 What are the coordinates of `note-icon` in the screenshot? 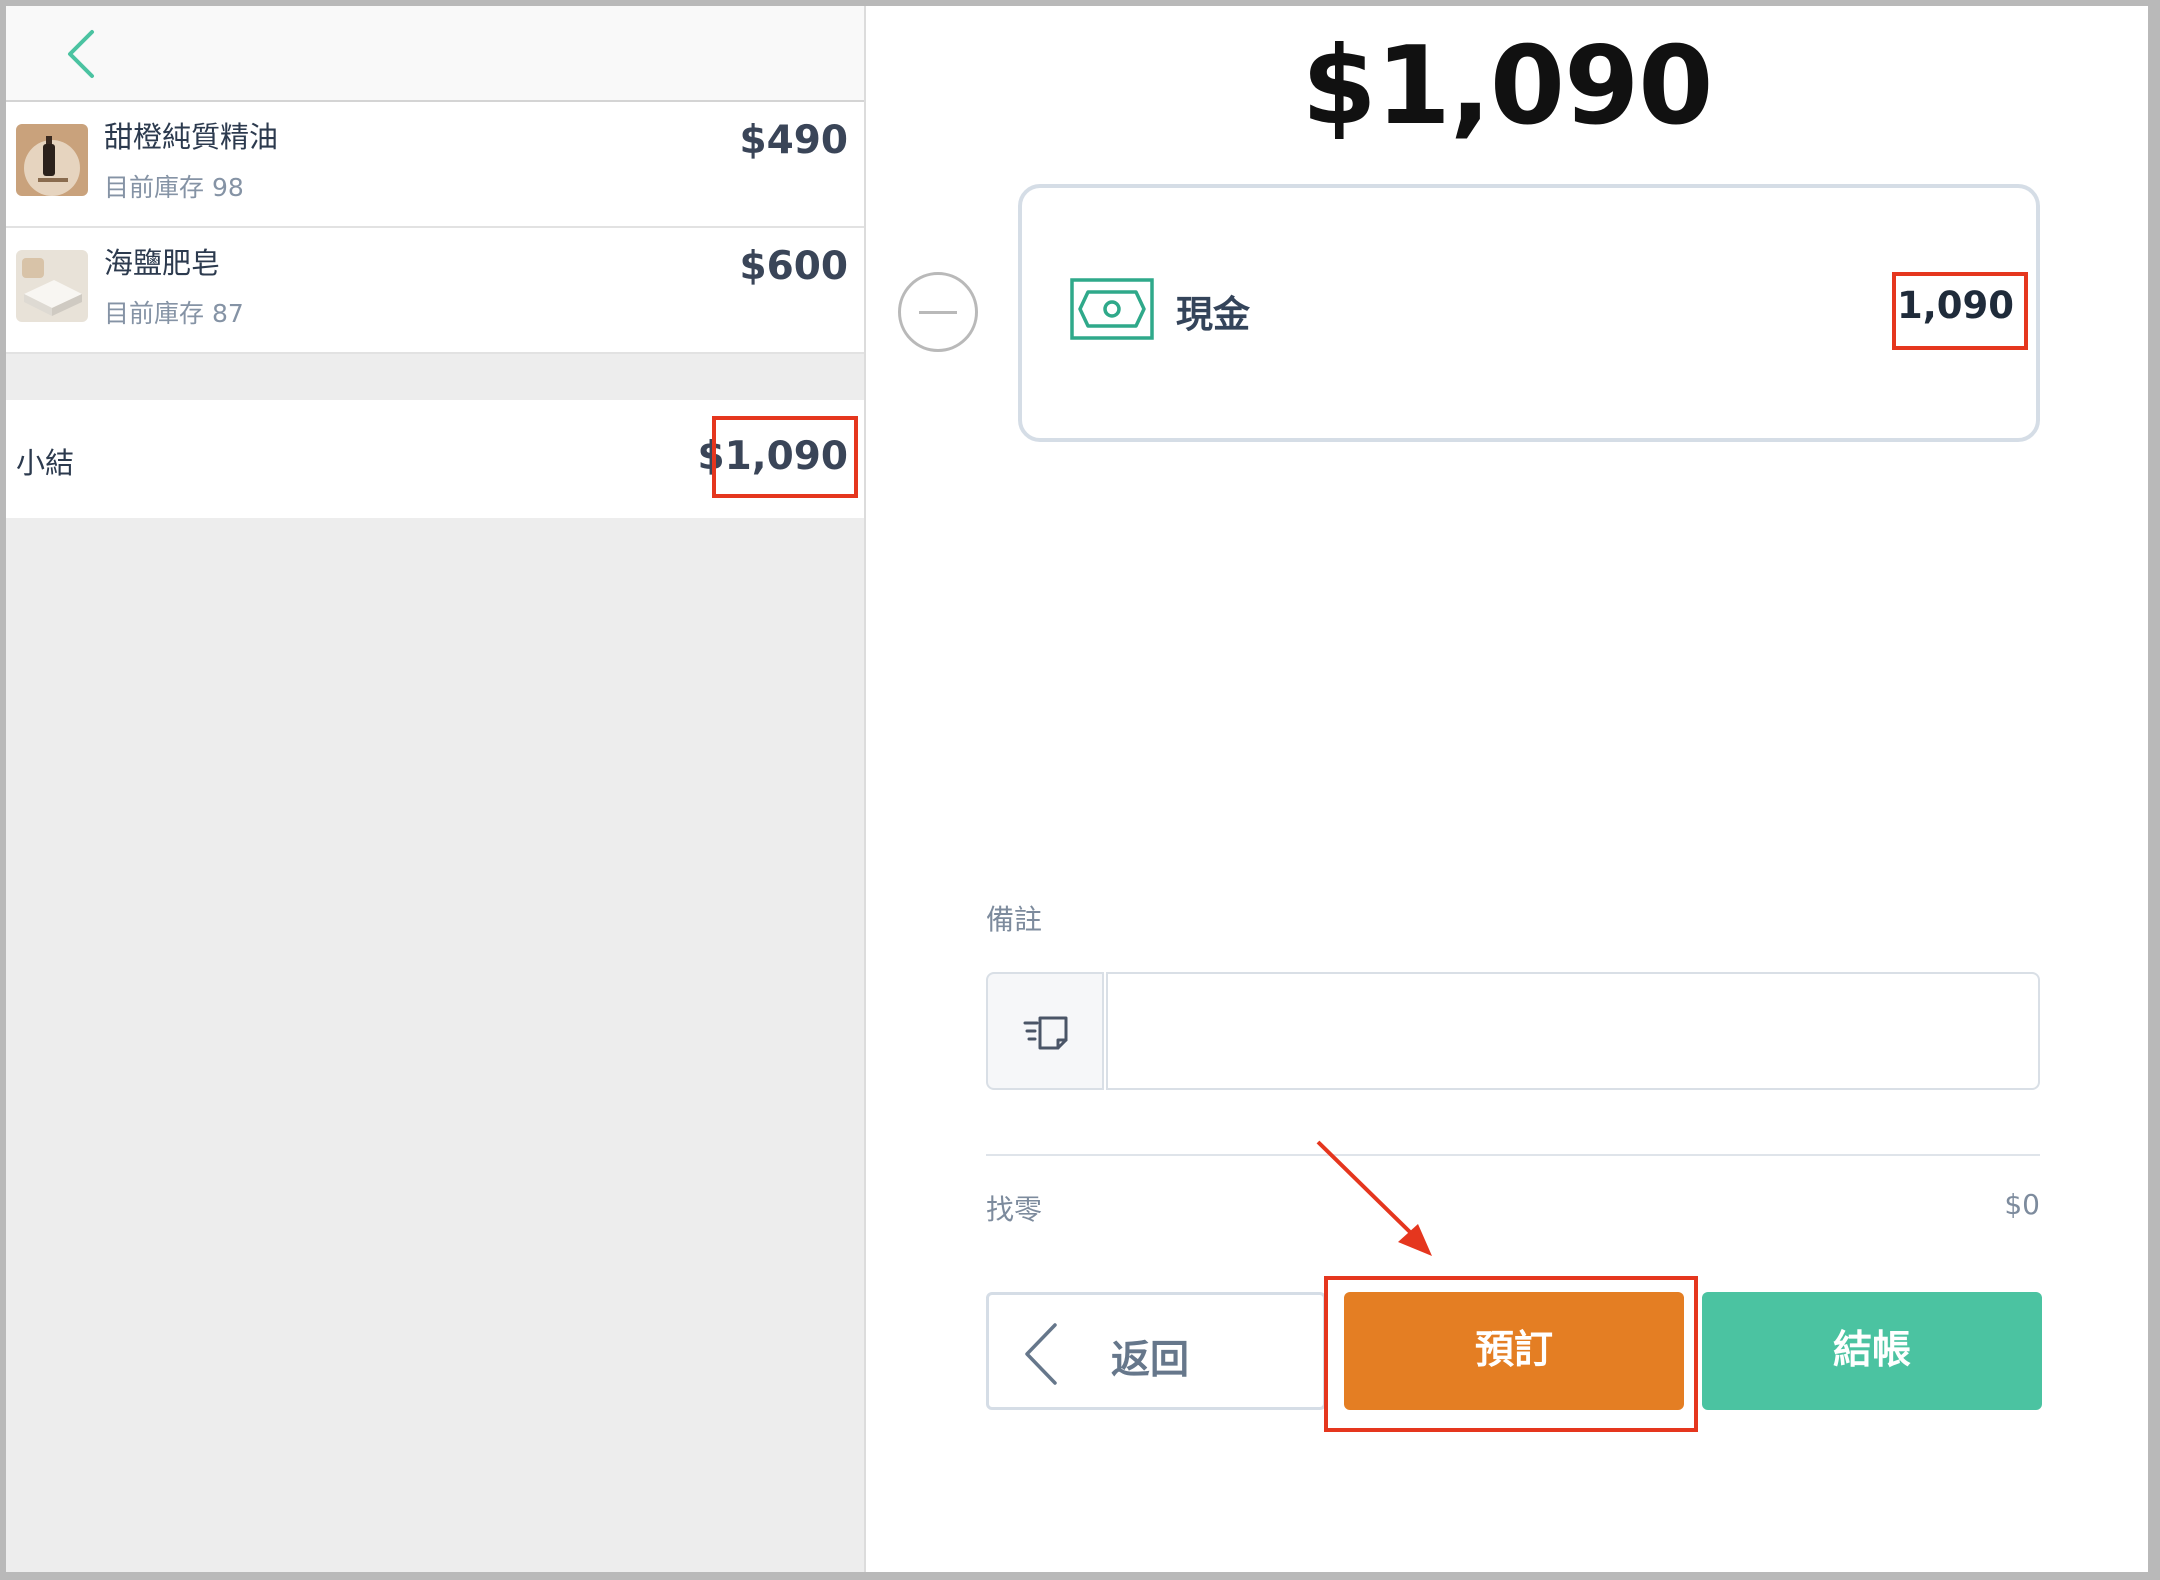 It's located at (1045, 1033).